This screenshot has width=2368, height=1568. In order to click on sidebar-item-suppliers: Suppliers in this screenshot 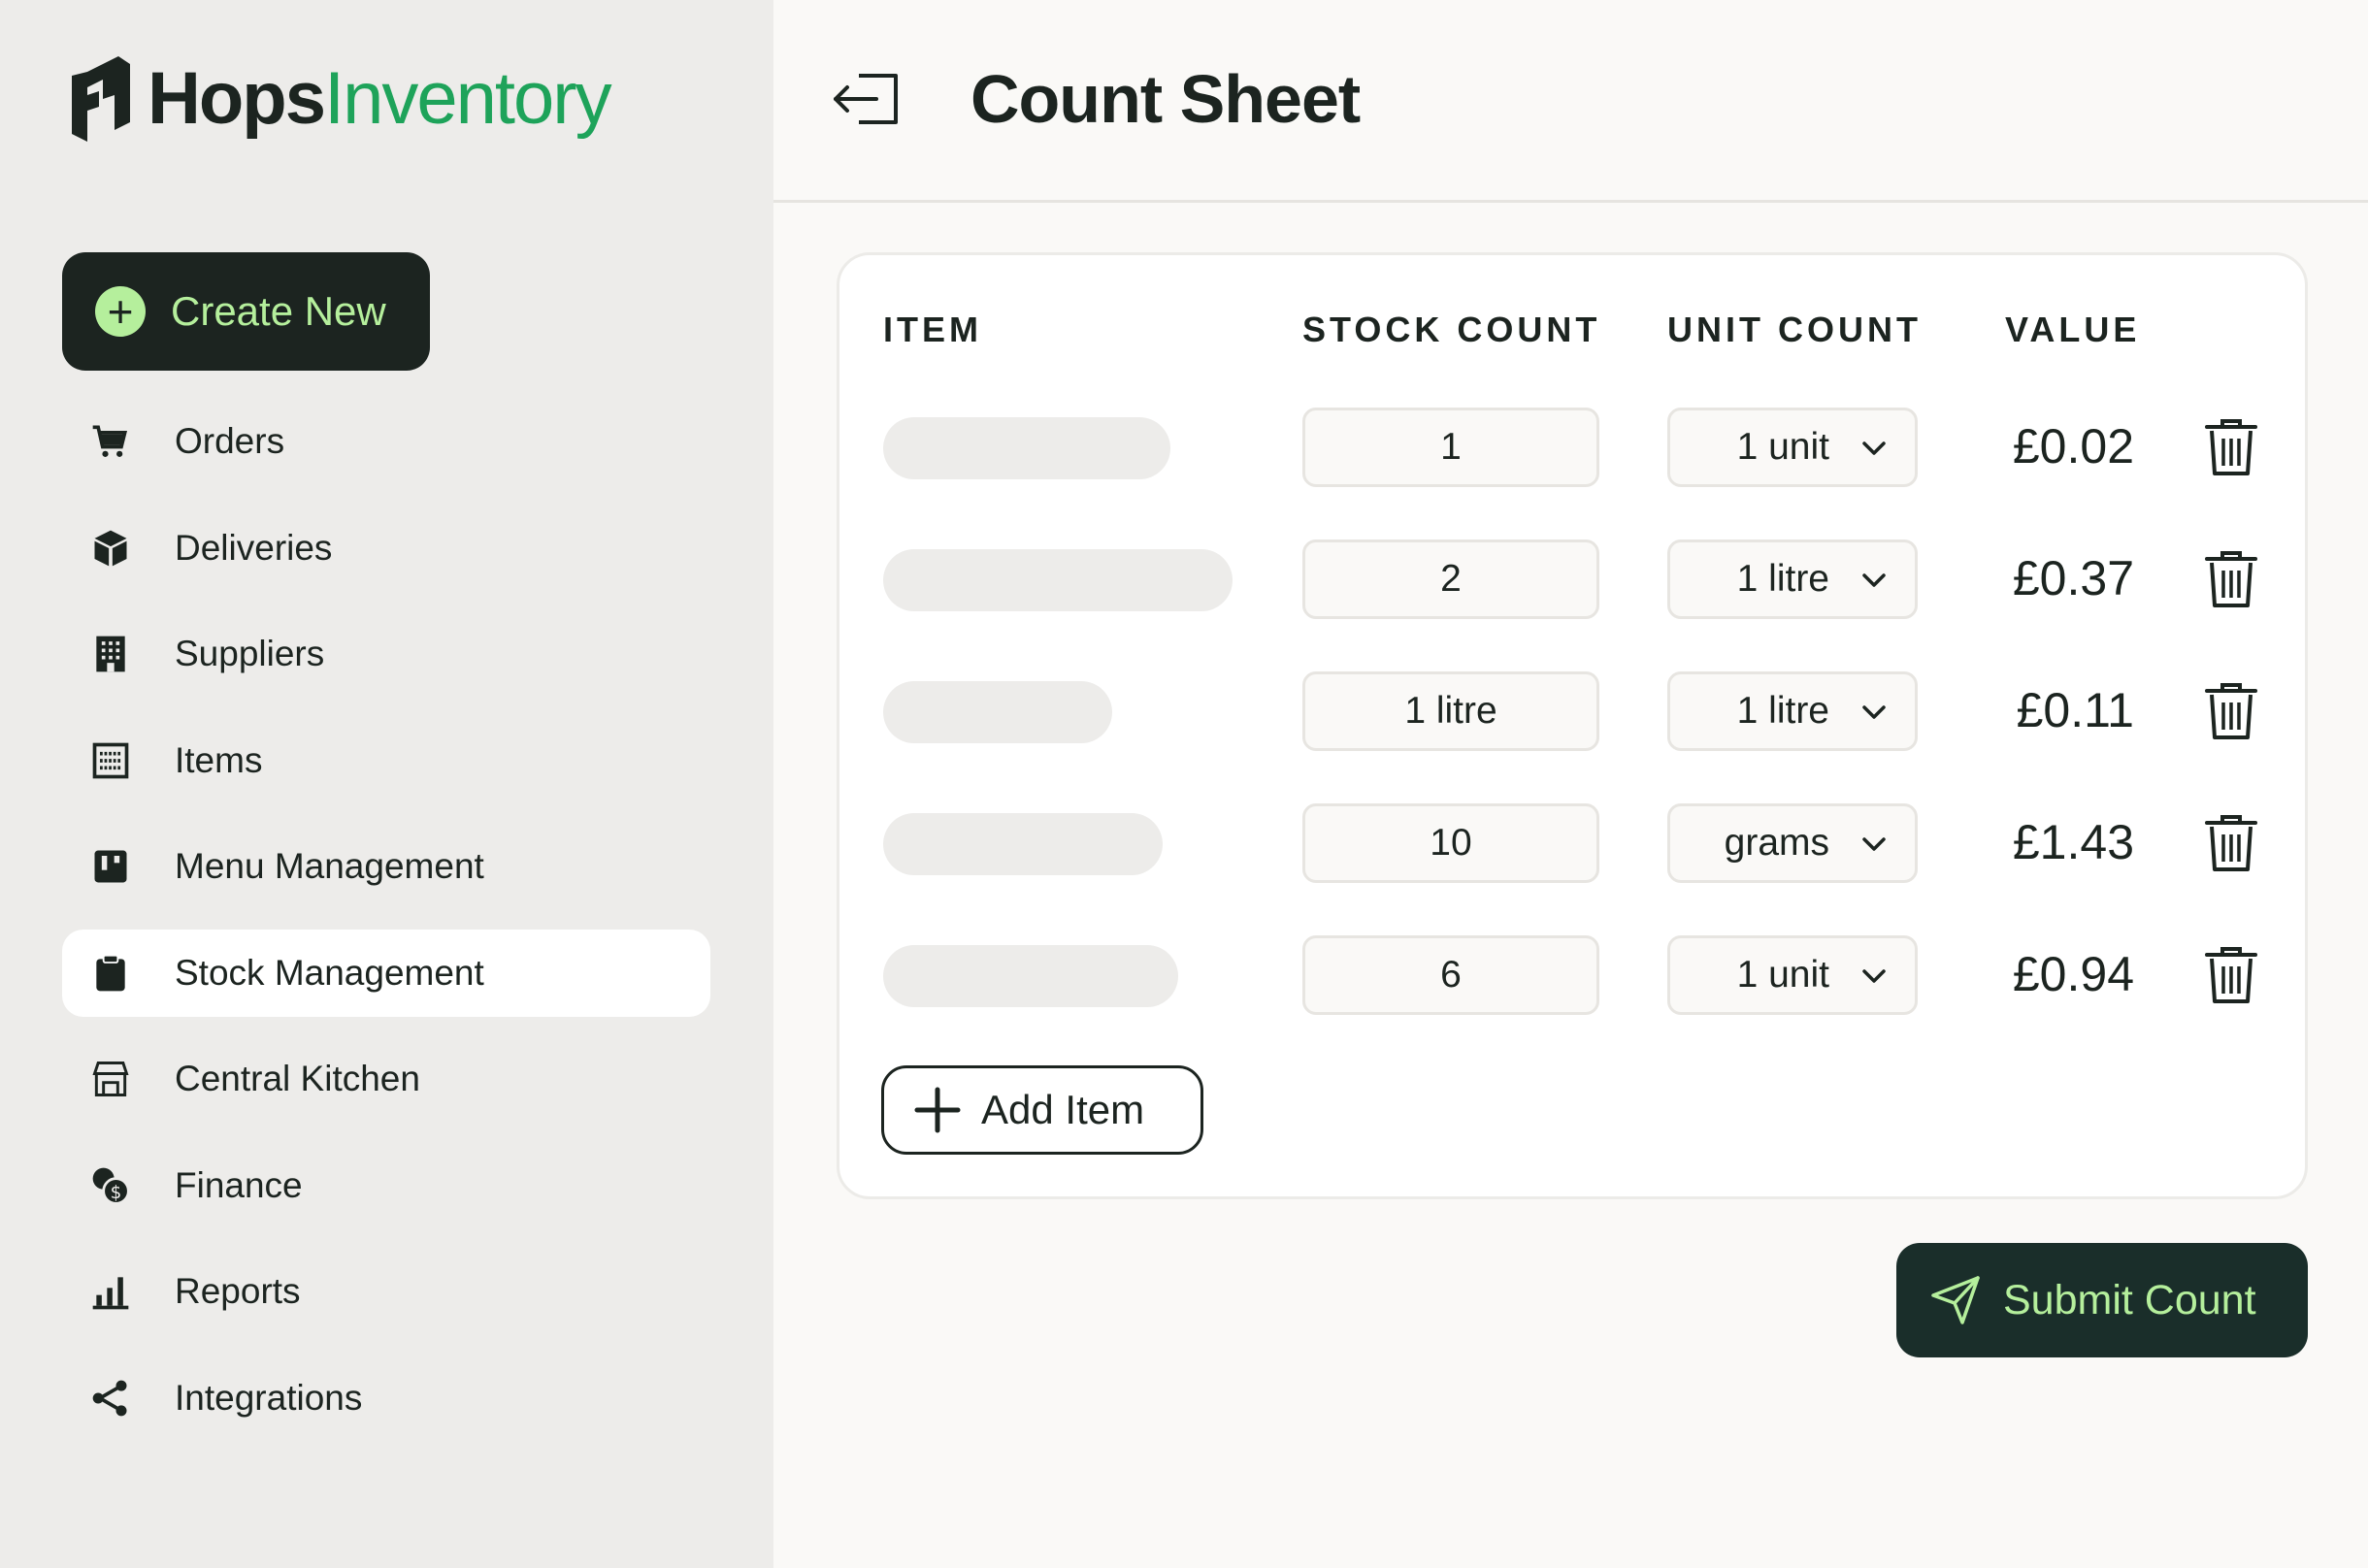, I will do `click(386, 654)`.